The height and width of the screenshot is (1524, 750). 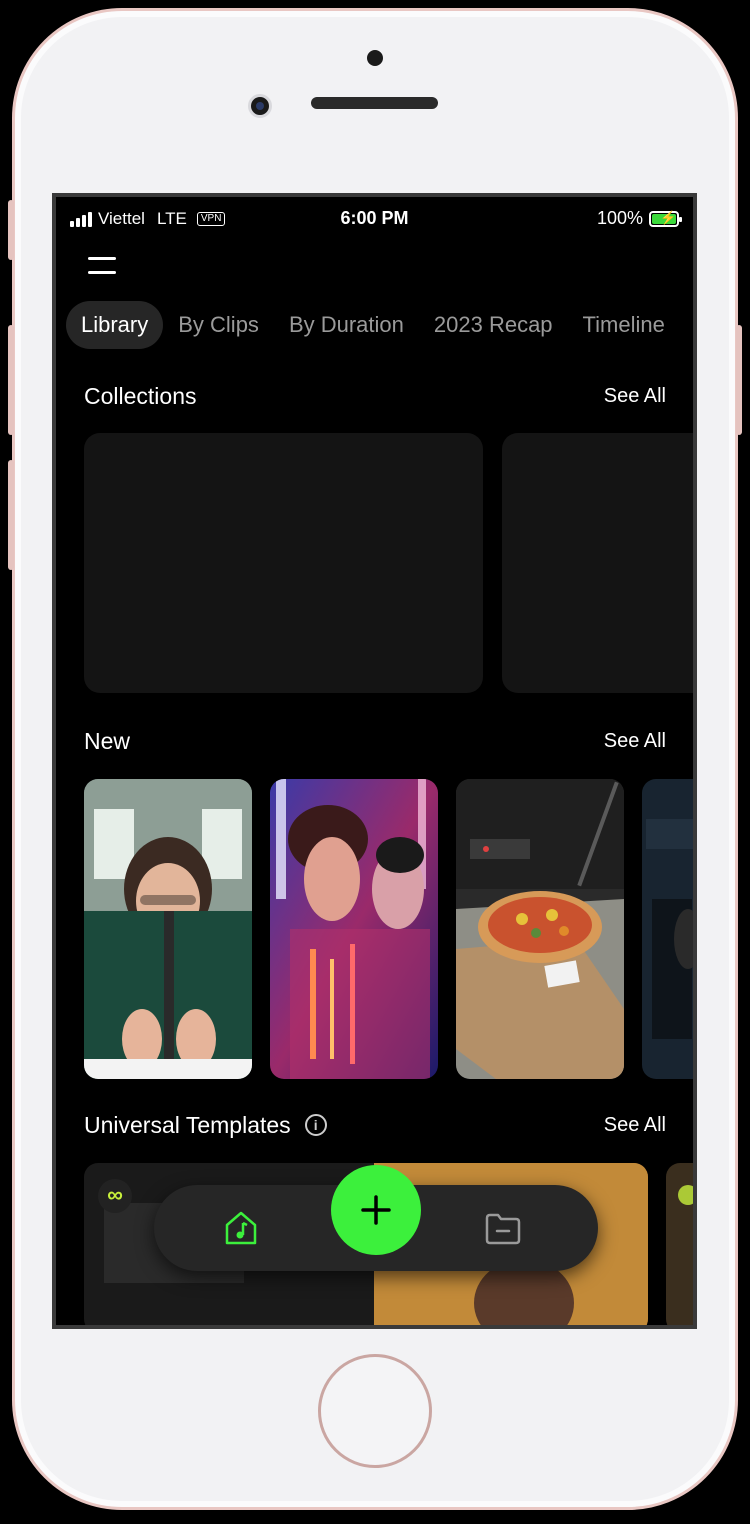 I want to click on phone-volume-down, so click(x=11, y=515).